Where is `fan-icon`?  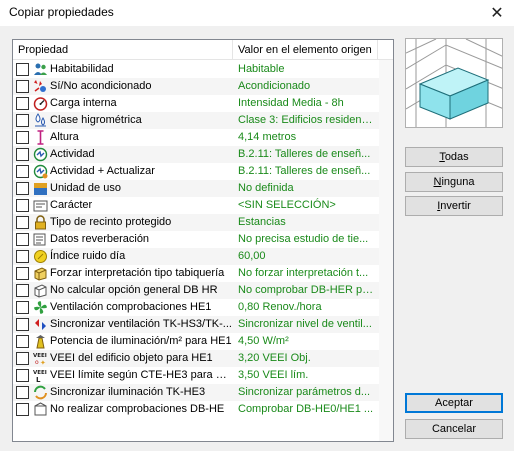 fan-icon is located at coordinates (40, 307).